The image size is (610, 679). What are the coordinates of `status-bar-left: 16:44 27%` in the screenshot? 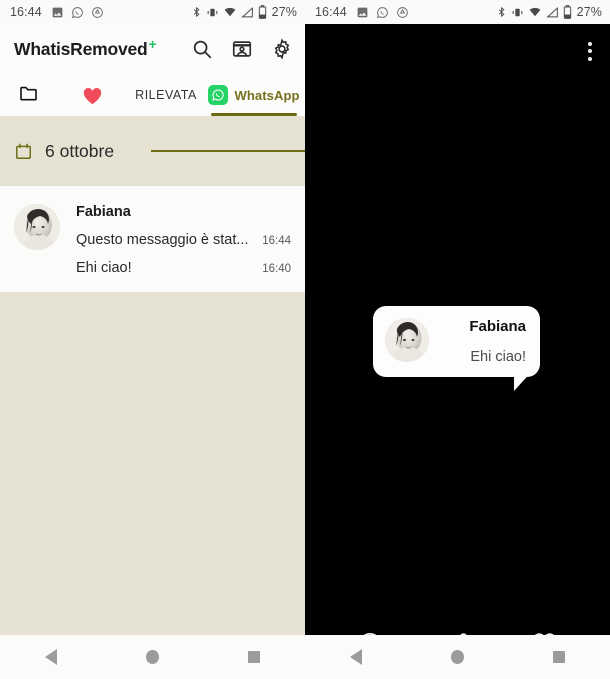 It's located at (152, 12).